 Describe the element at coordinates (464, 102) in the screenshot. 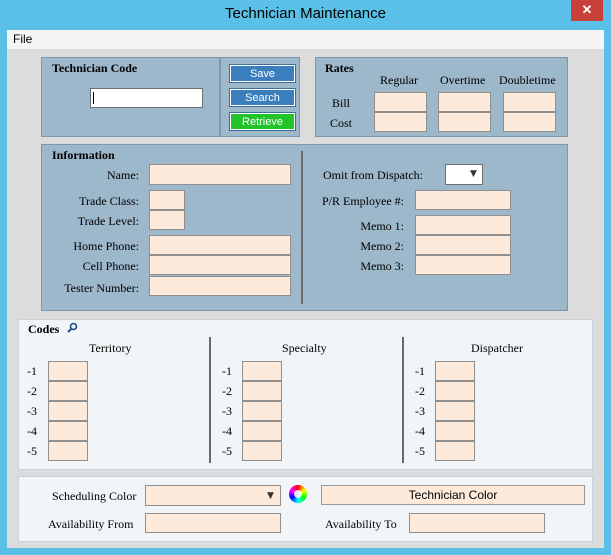

I see `bill-overtime-field` at that location.